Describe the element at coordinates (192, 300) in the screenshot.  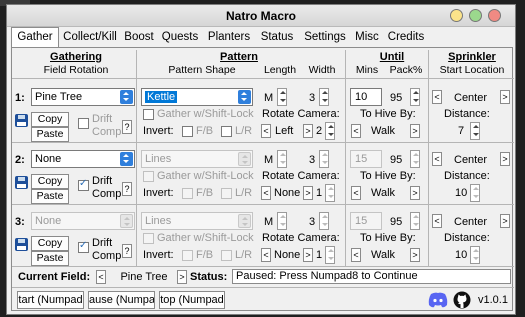
I see `stop-button: top (Numpad` at that location.